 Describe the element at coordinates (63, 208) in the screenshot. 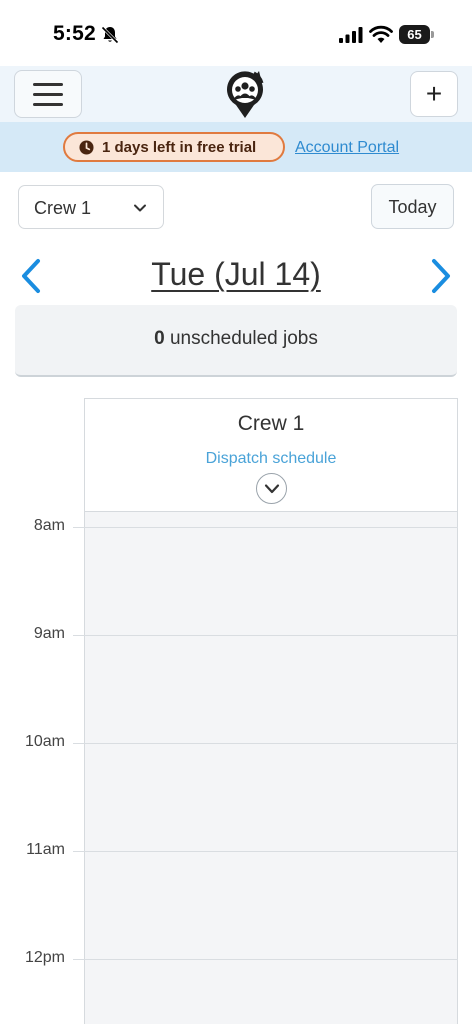

I see `crew-select-value: Crew 1` at that location.